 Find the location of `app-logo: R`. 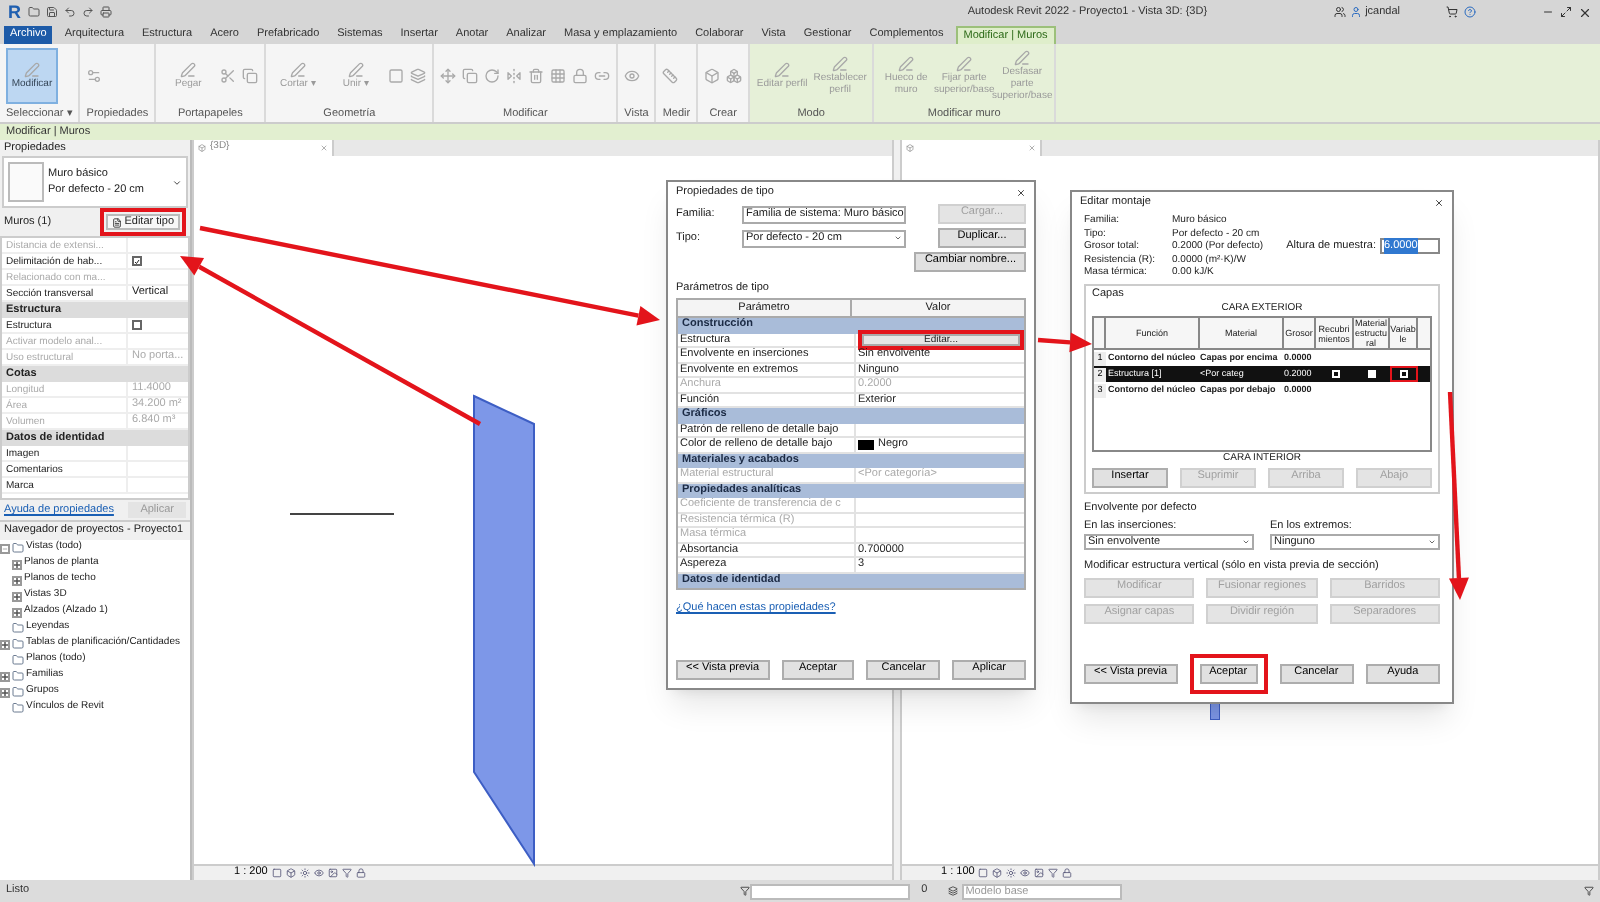

app-logo: R is located at coordinates (14, 12).